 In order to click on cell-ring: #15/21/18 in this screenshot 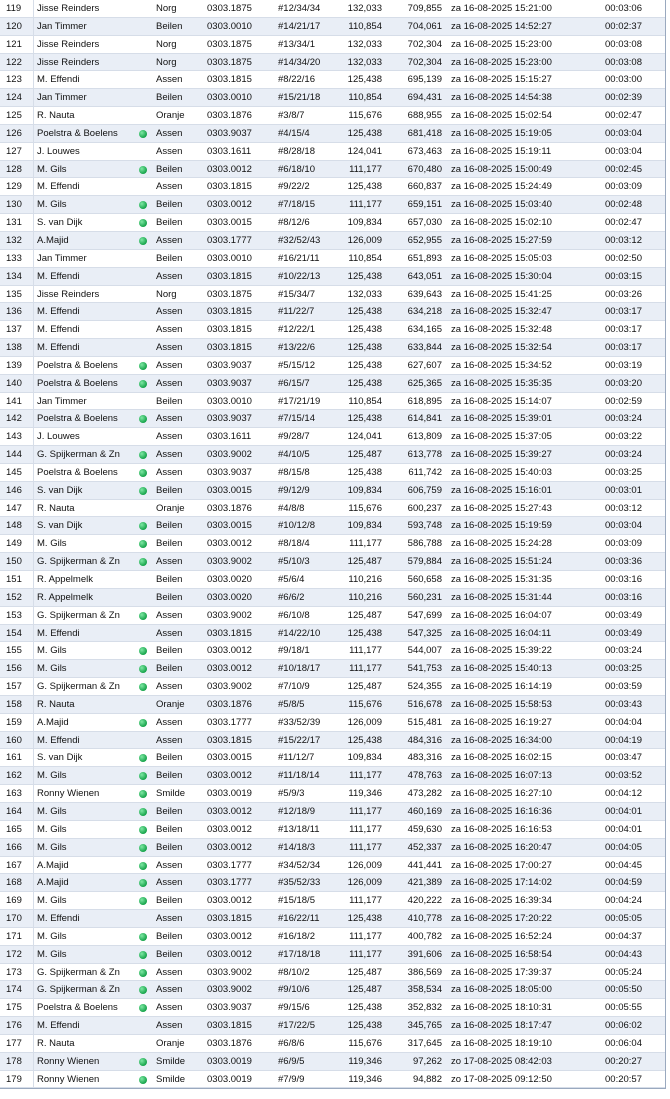, I will do `click(299, 98)`.